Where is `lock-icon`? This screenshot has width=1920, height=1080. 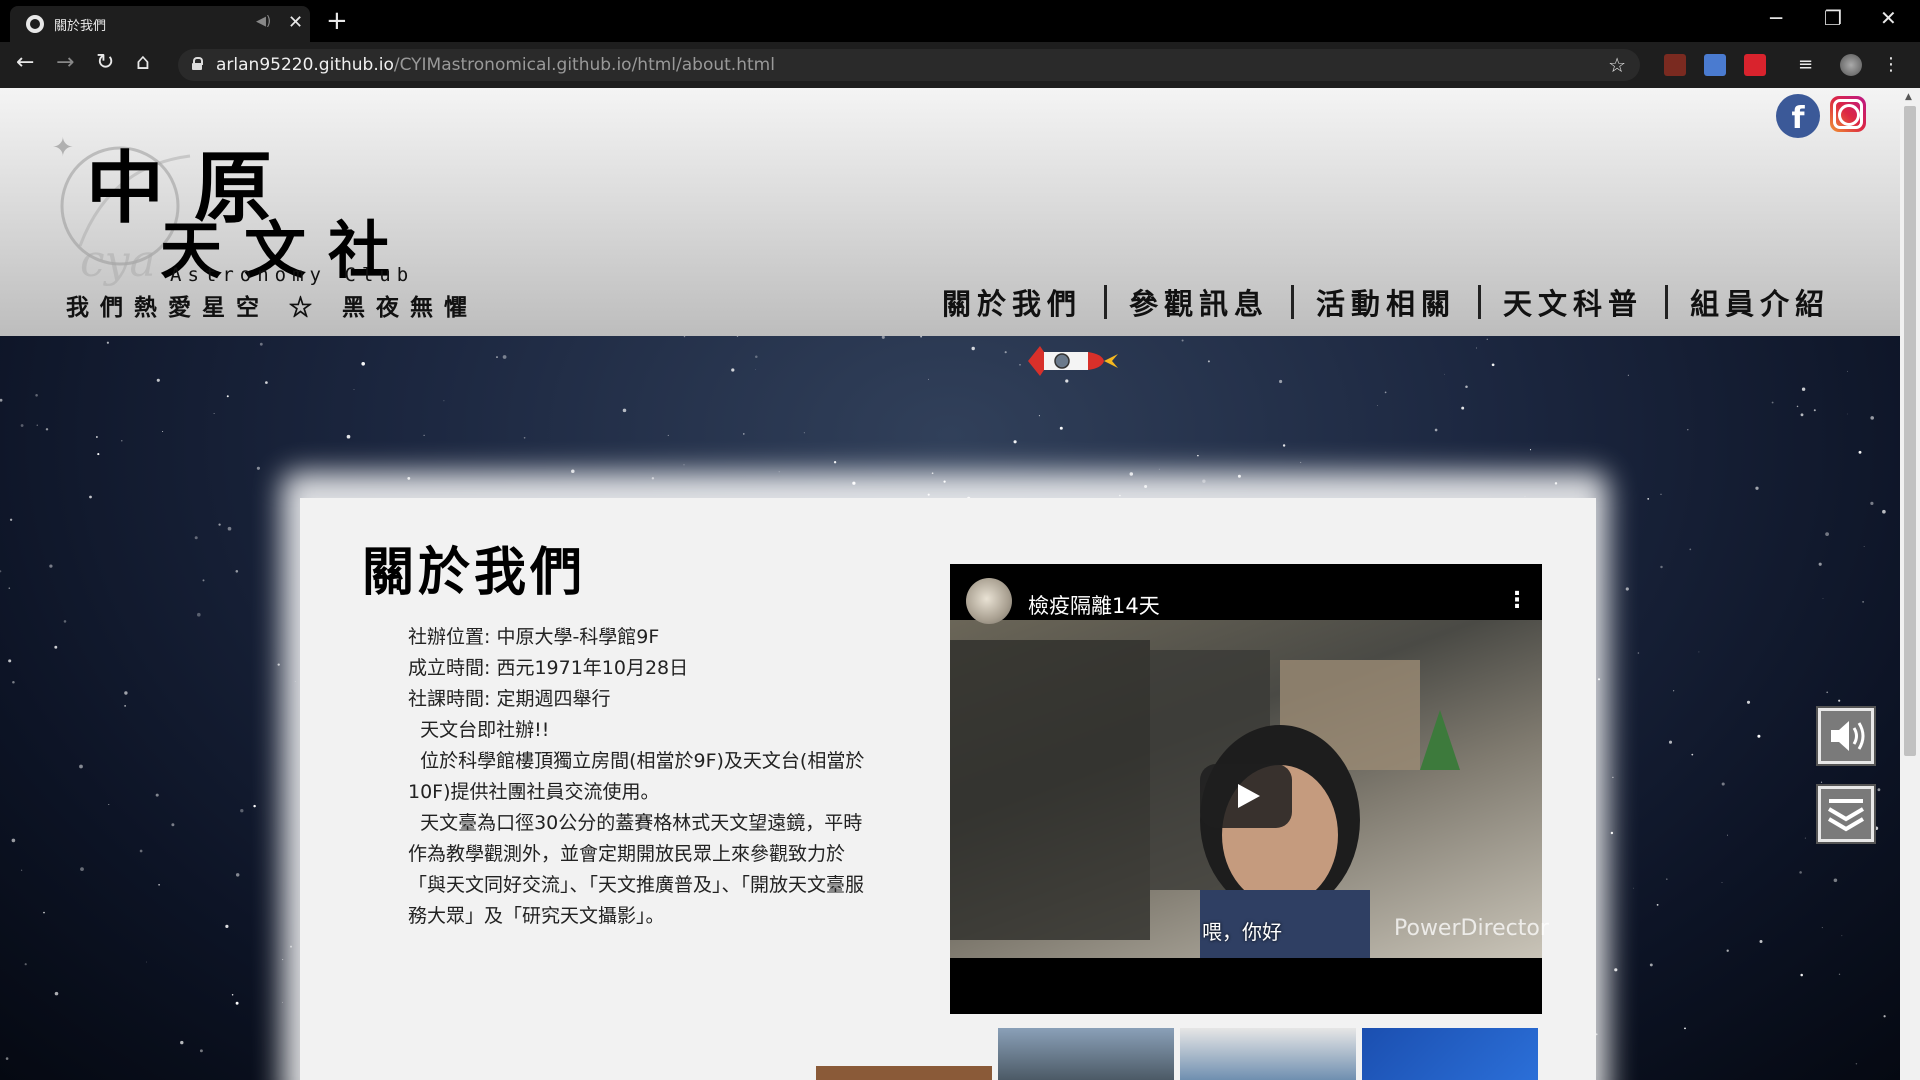 lock-icon is located at coordinates (197, 63).